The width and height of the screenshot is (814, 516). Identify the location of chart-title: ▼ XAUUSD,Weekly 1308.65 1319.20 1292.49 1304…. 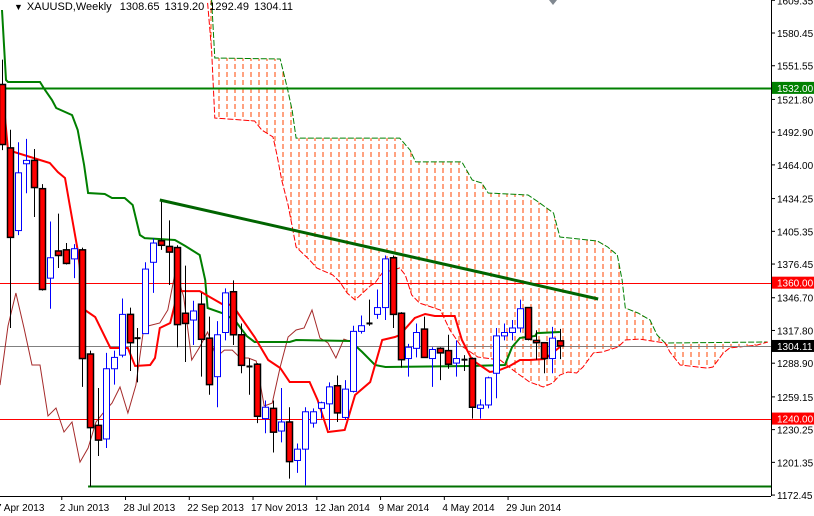
(156, 7).